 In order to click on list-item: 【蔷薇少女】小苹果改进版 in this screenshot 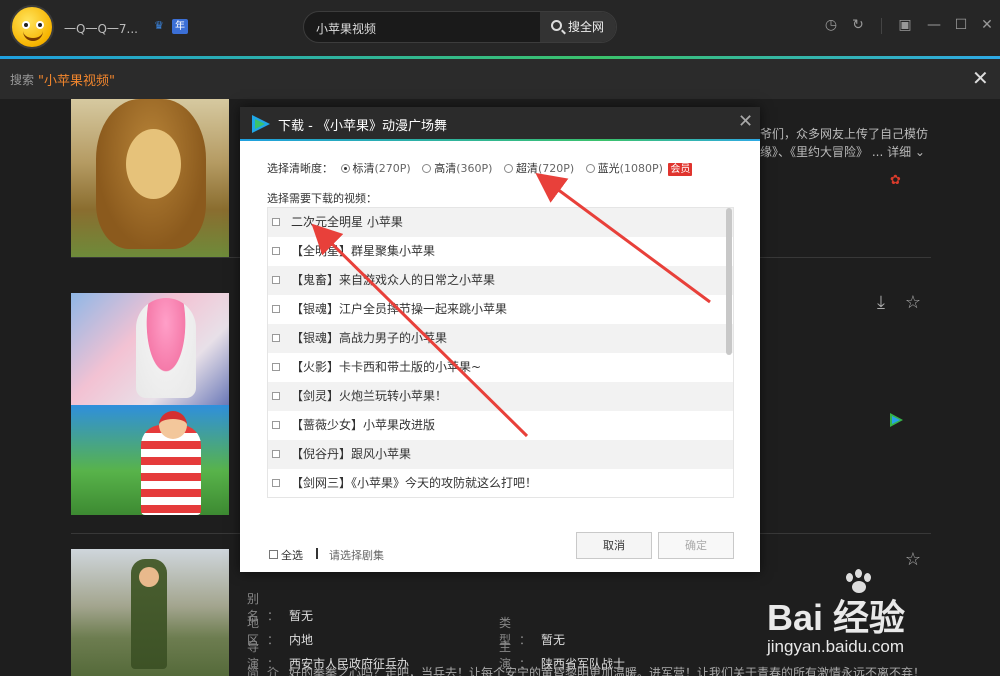, I will do `click(500, 425)`.